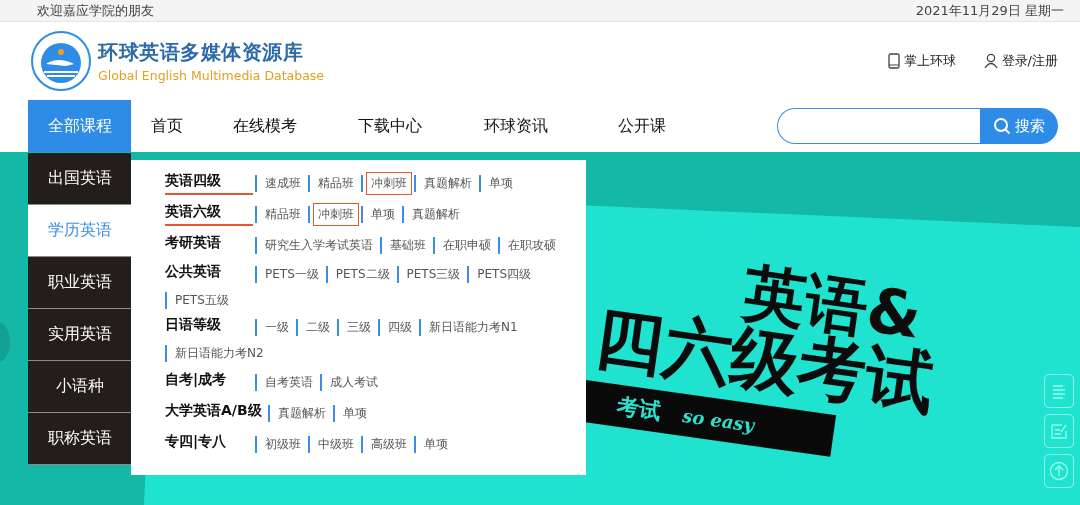 The image size is (1080, 505). Describe the element at coordinates (1002, 126) in the screenshot. I see `search-icon` at that location.